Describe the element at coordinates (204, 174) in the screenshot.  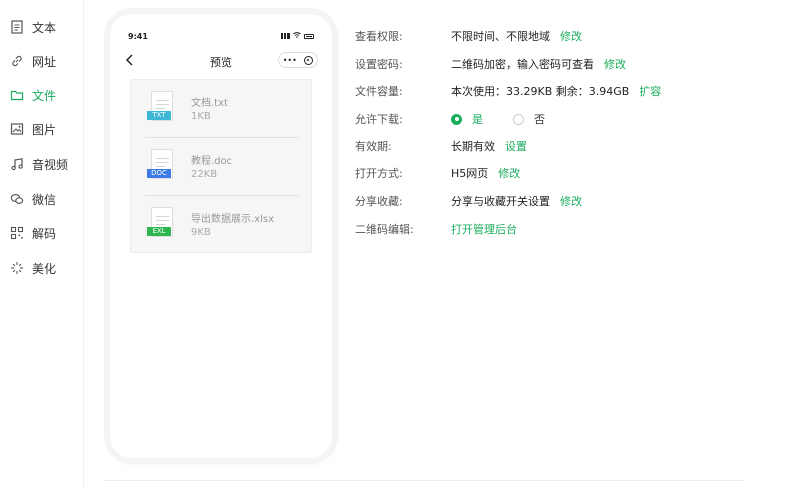
I see `file-size: 22KB` at that location.